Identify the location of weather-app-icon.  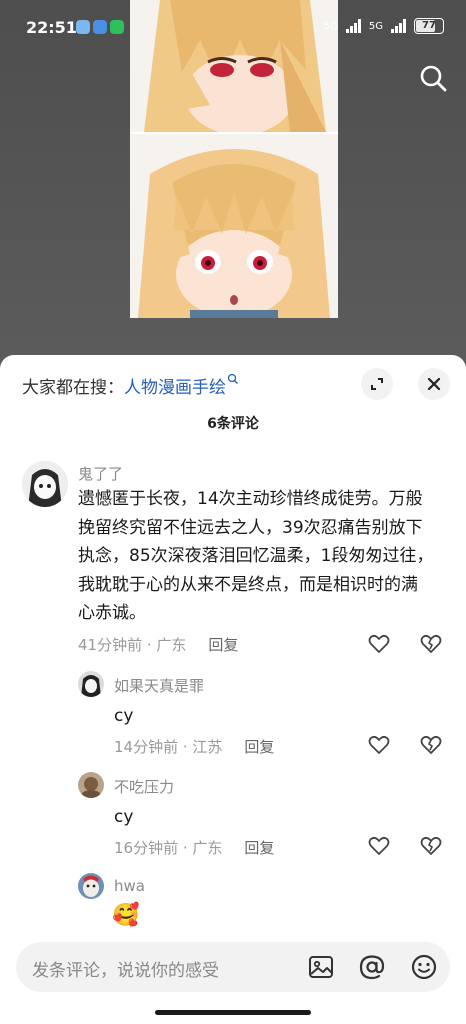
(83, 27).